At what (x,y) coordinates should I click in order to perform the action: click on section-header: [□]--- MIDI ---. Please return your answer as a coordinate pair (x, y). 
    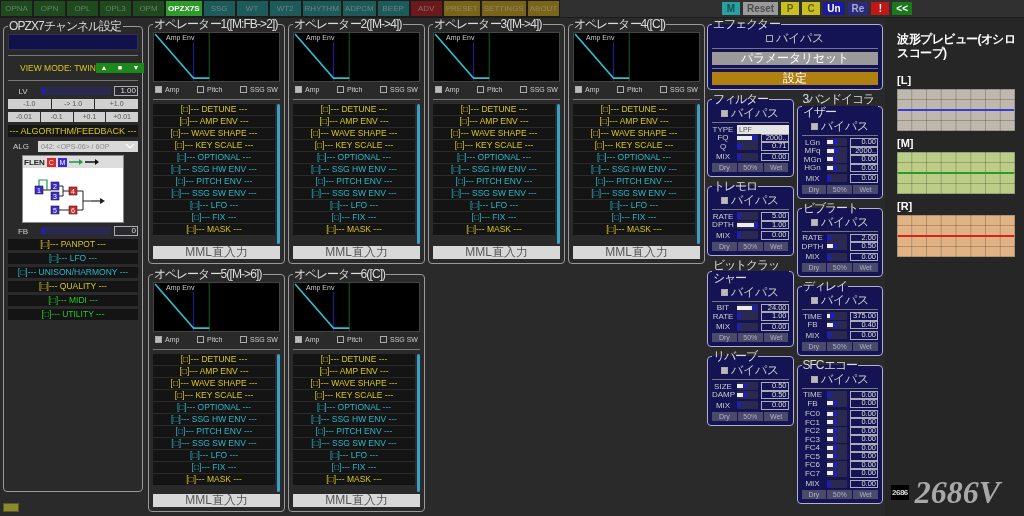
    Looking at the image, I should click on (73, 300).